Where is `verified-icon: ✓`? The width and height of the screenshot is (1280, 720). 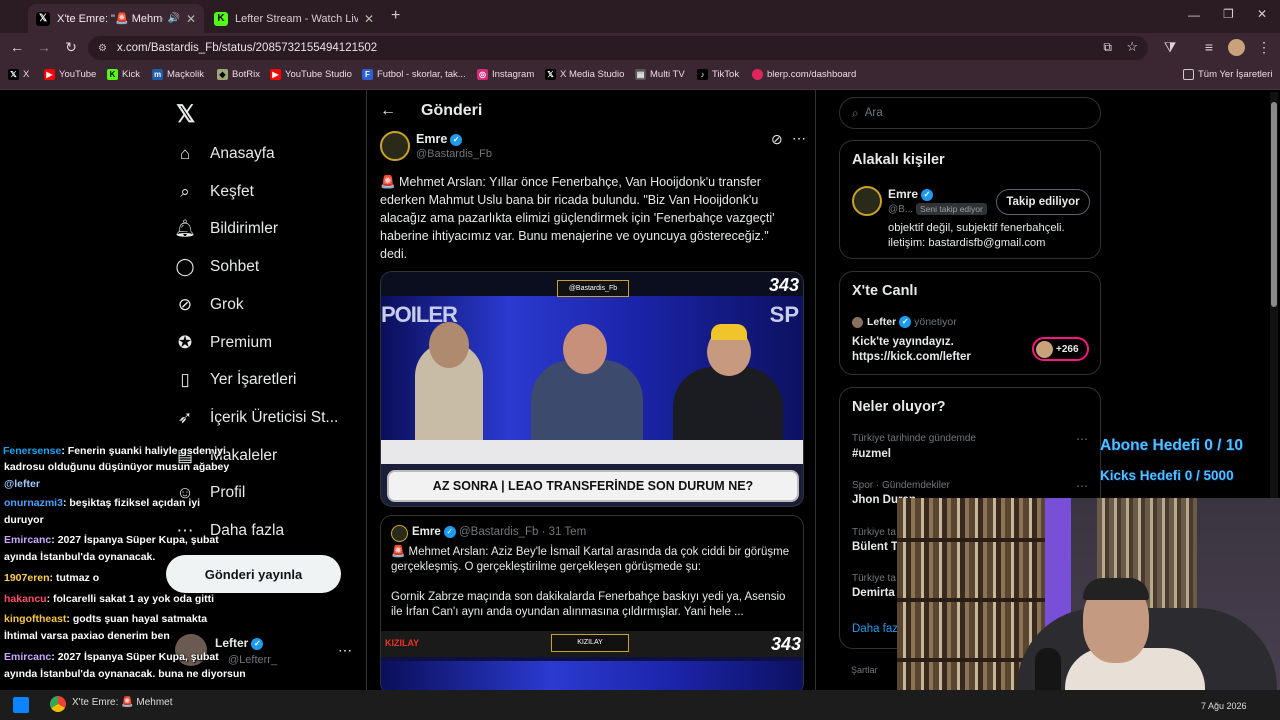 verified-icon: ✓ is located at coordinates (456, 139).